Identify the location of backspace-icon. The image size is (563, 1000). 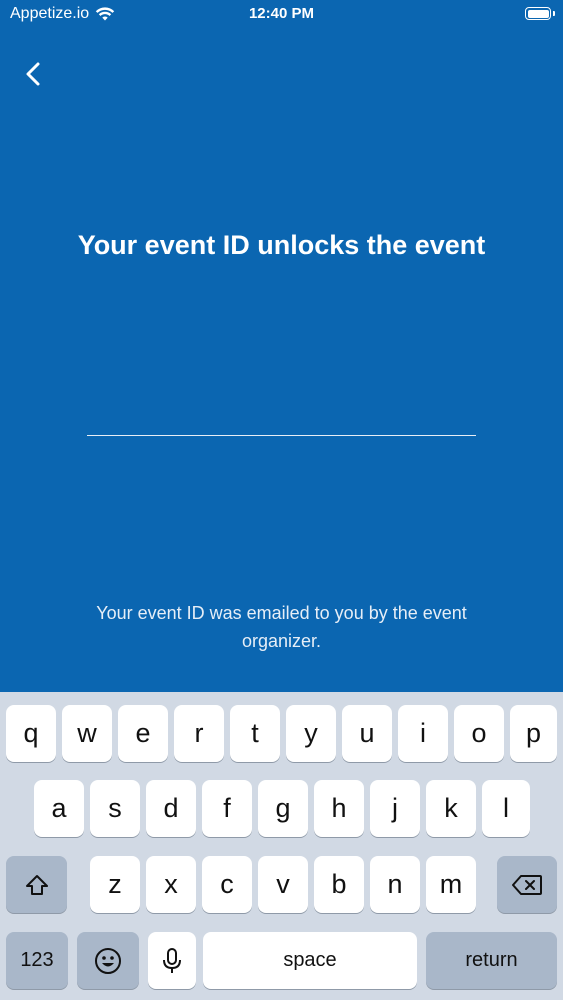
(527, 884).